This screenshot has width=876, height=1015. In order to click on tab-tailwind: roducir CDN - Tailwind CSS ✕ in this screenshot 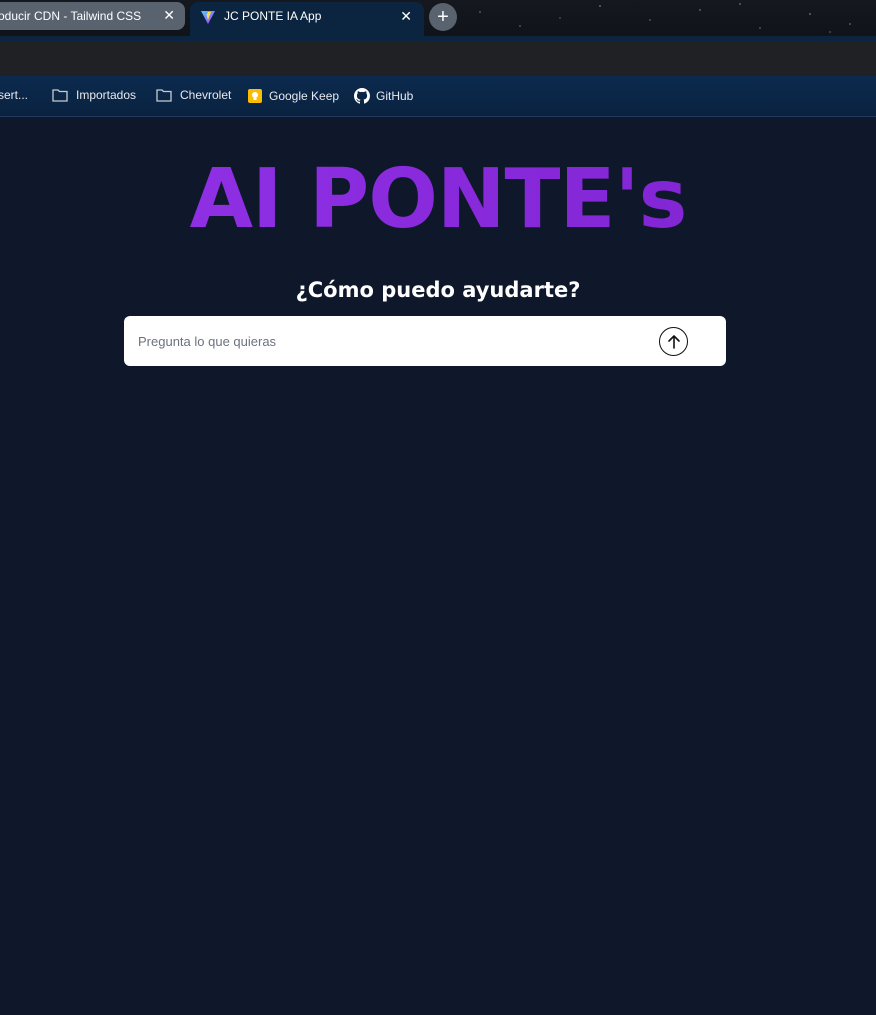, I will do `click(92, 16)`.